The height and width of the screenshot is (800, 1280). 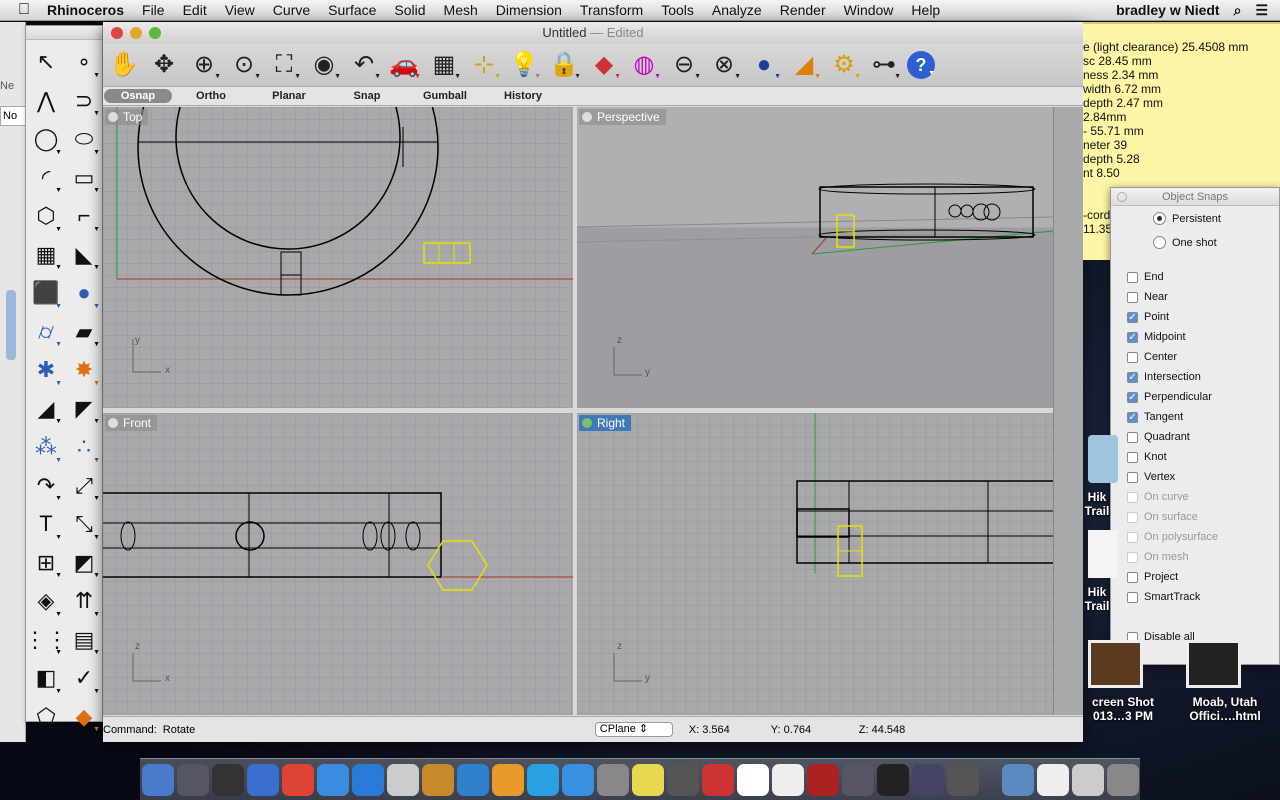 What do you see at coordinates (338, 257) in the screenshot?
I see `viewport-top: y x Top` at bounding box center [338, 257].